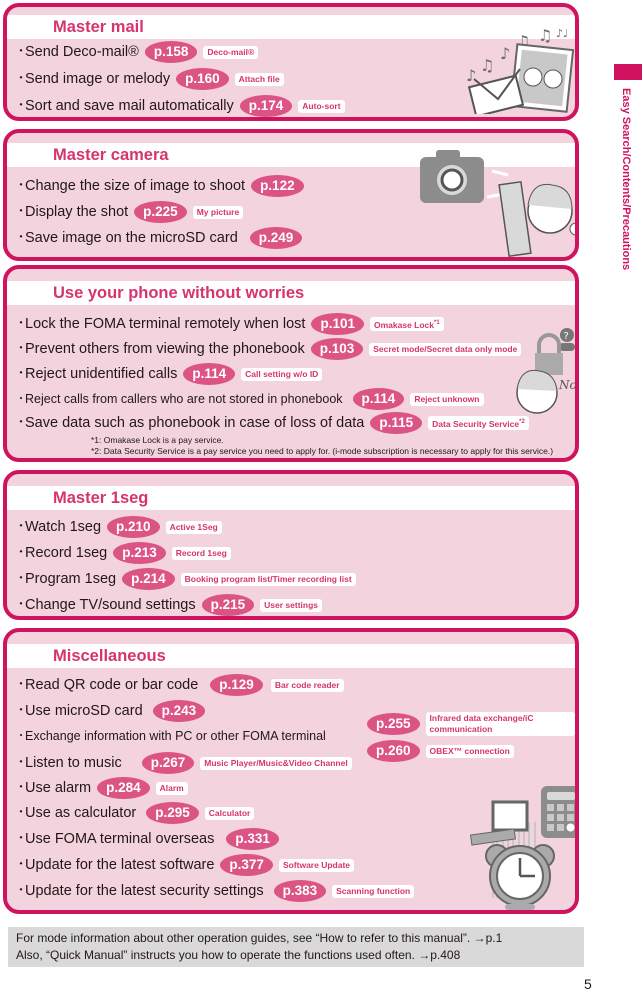  Describe the element at coordinates (131, 238) in the screenshot. I see `item-text: Save image on the microSD card` at that location.